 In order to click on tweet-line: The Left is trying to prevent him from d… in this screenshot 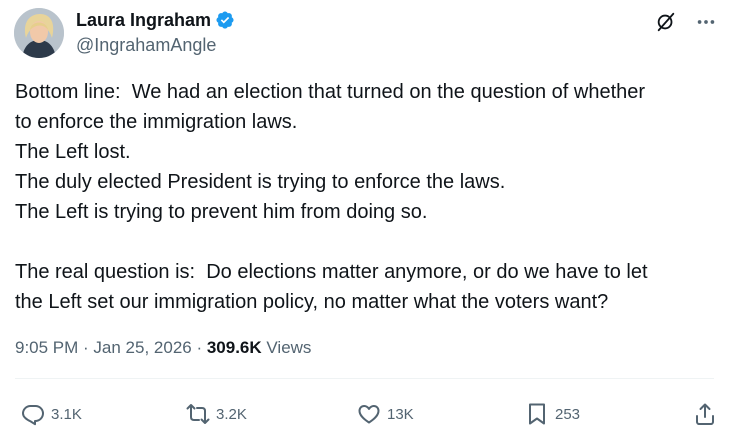, I will do `click(221, 212)`.